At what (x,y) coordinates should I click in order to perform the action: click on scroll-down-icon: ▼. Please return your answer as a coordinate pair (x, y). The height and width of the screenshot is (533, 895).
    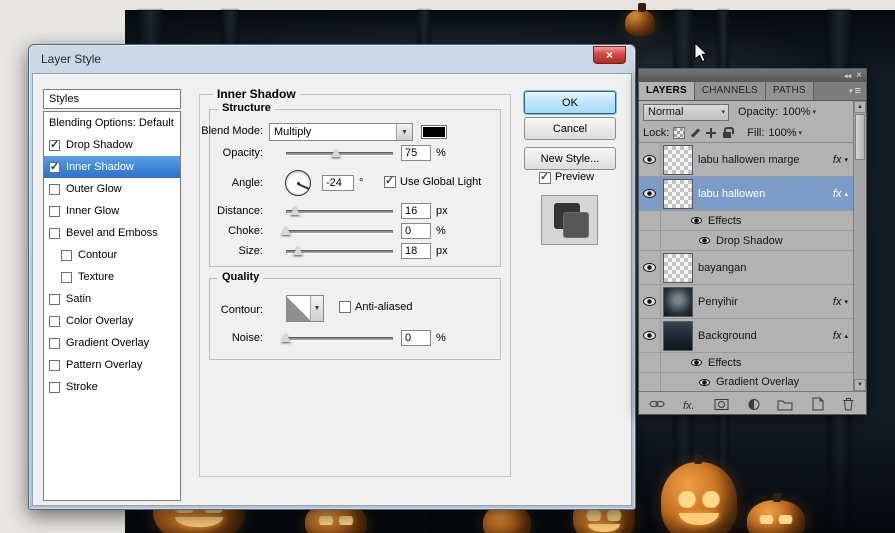
    Looking at the image, I should click on (860, 385).